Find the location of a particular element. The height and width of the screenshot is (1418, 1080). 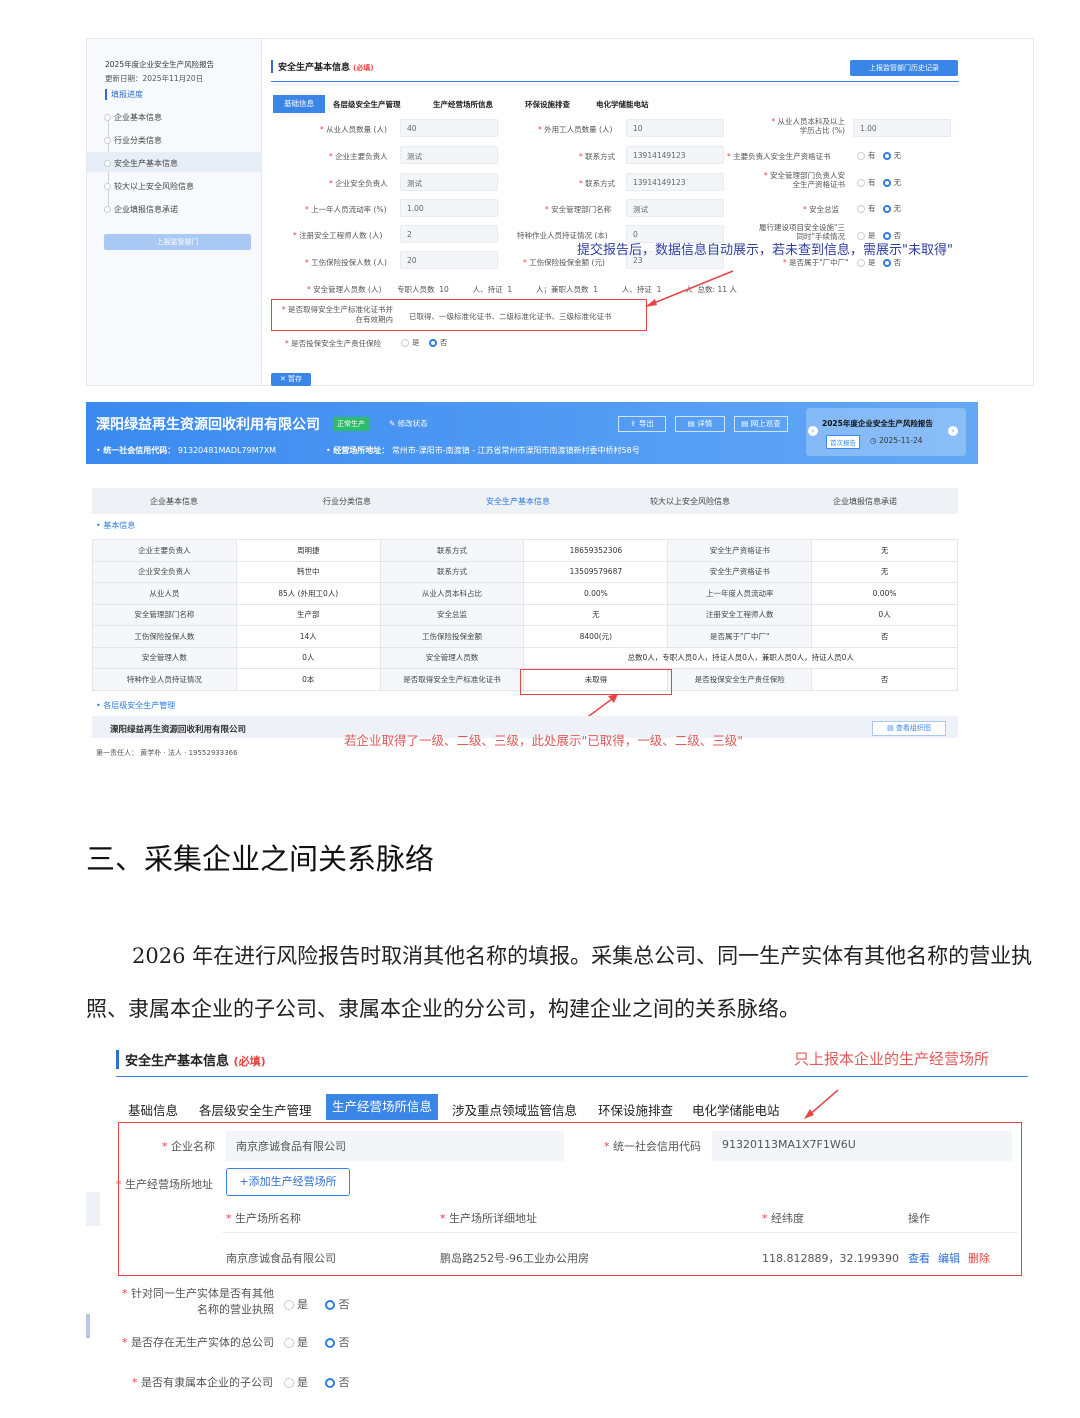

field-label: * 上一年人员流动率 (%) is located at coordinates (346, 209).